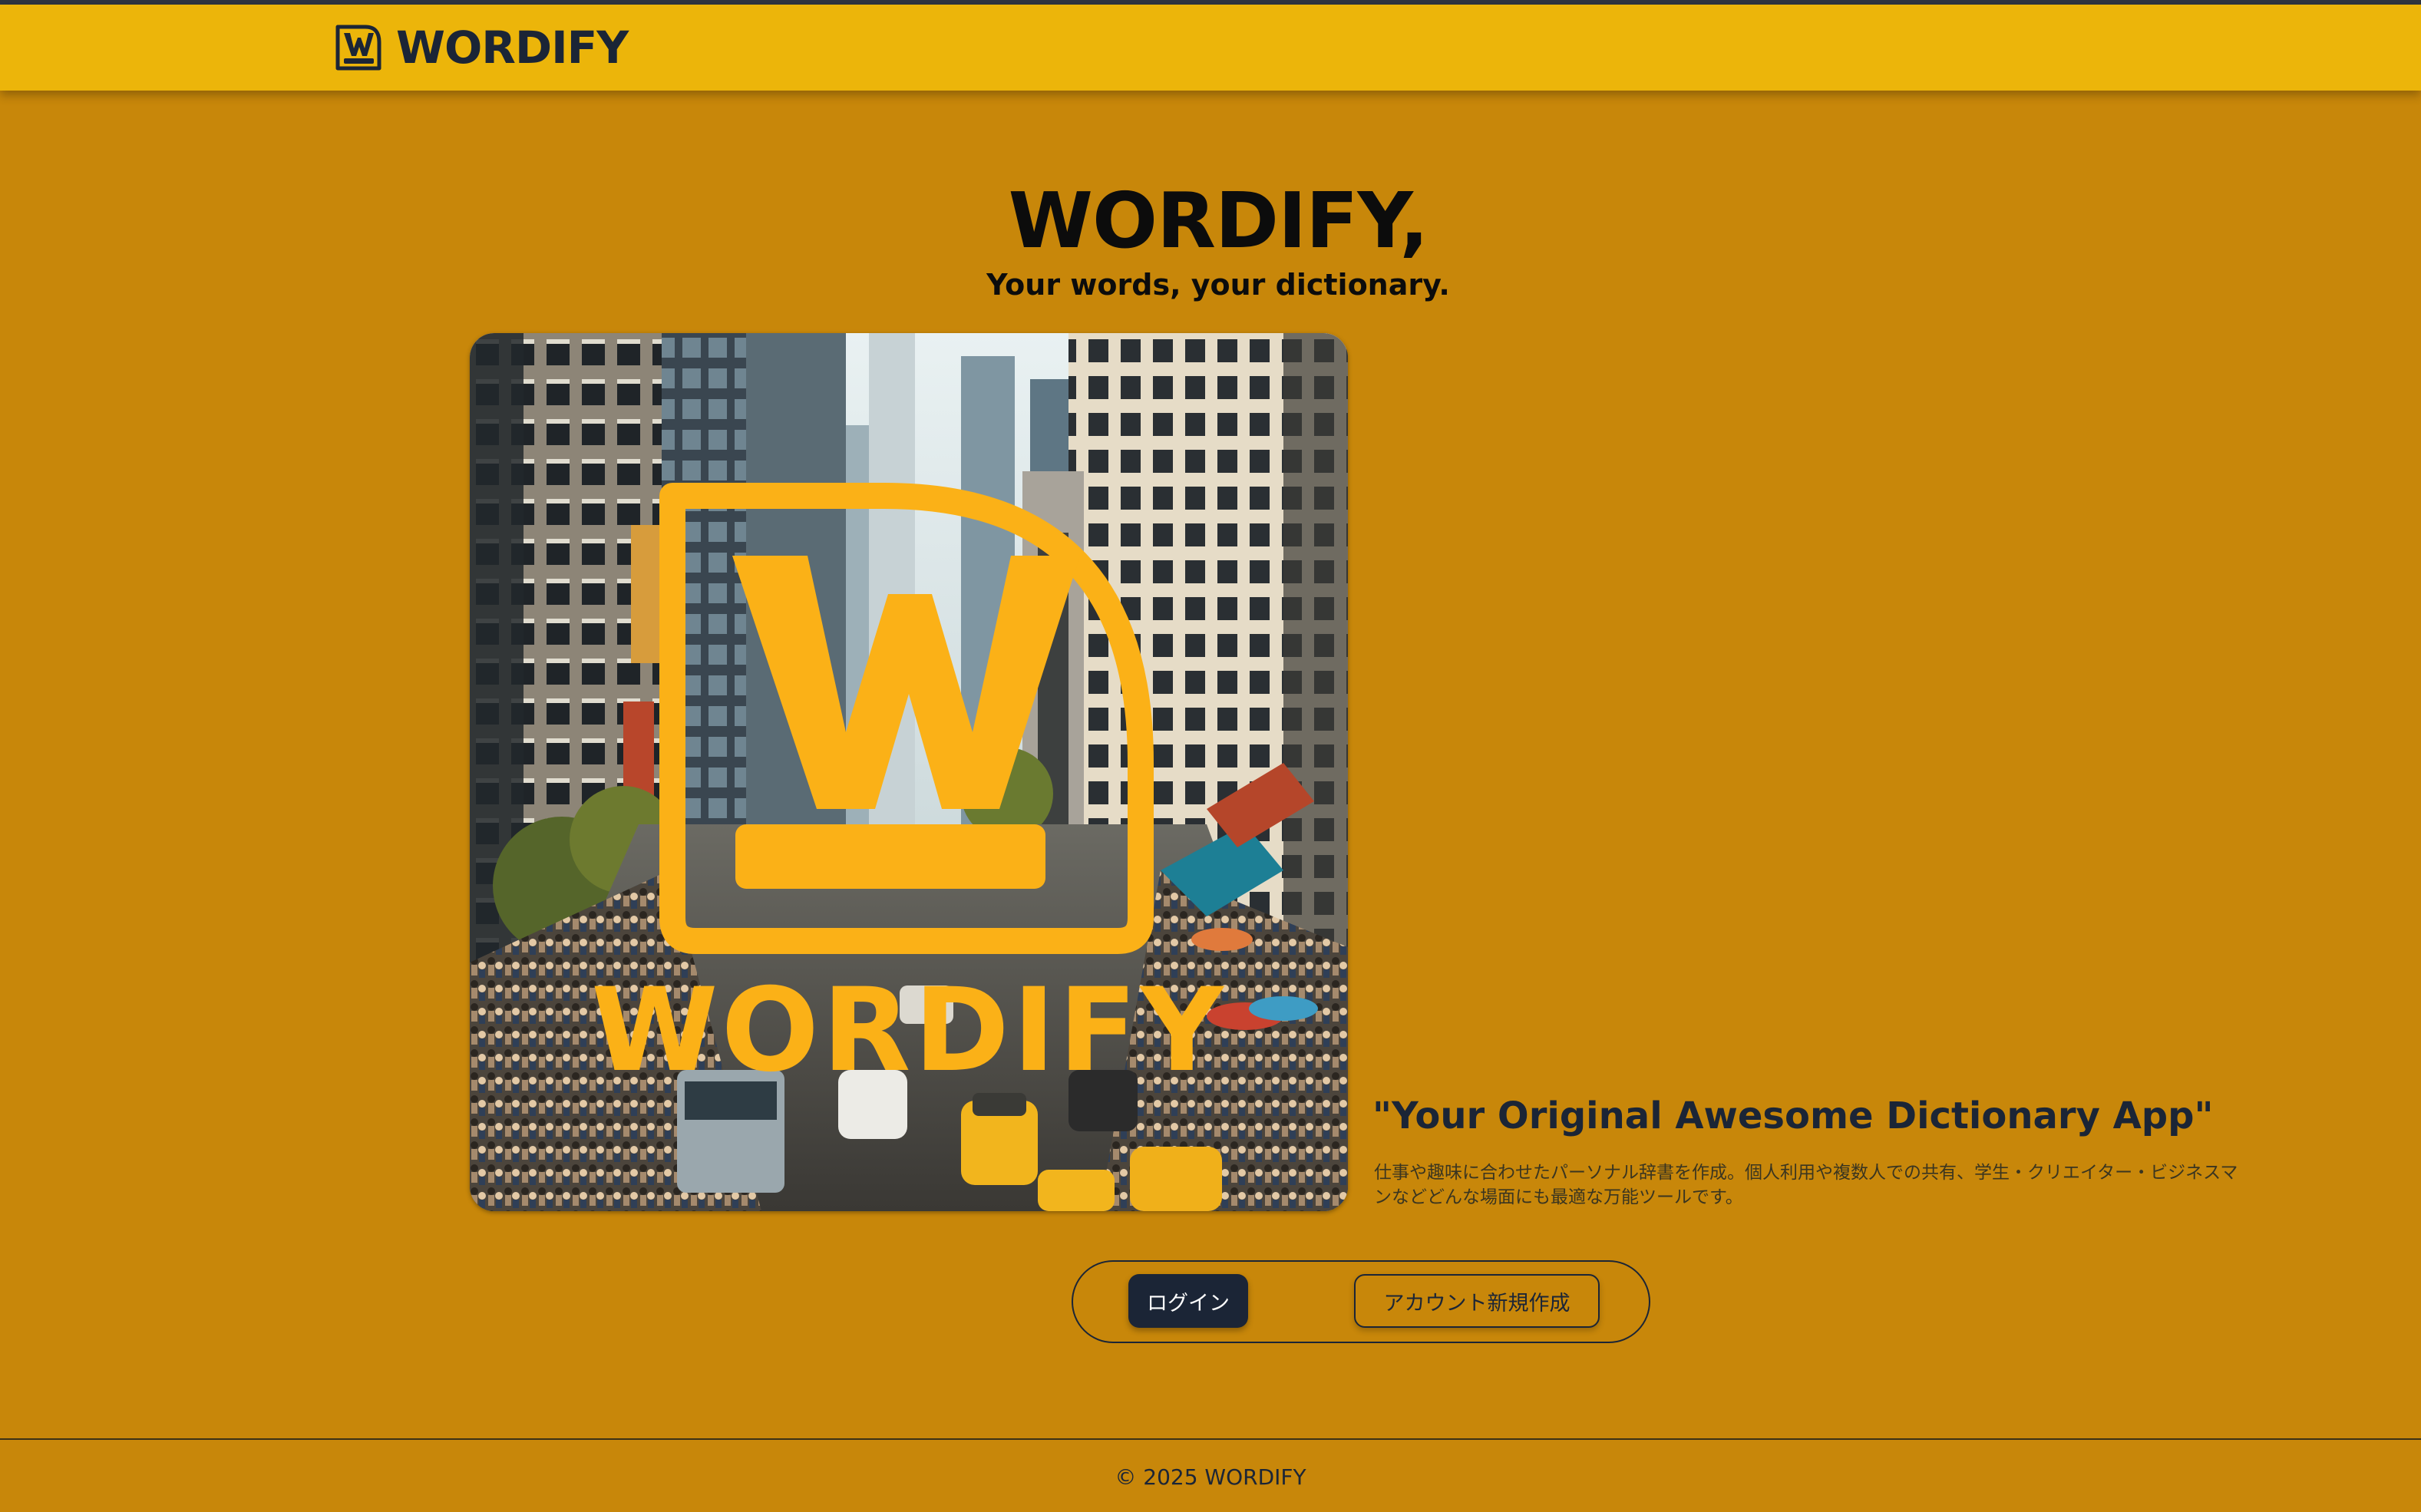  I want to click on hero-image-wordmark: WORDIFY, so click(909, 1031).